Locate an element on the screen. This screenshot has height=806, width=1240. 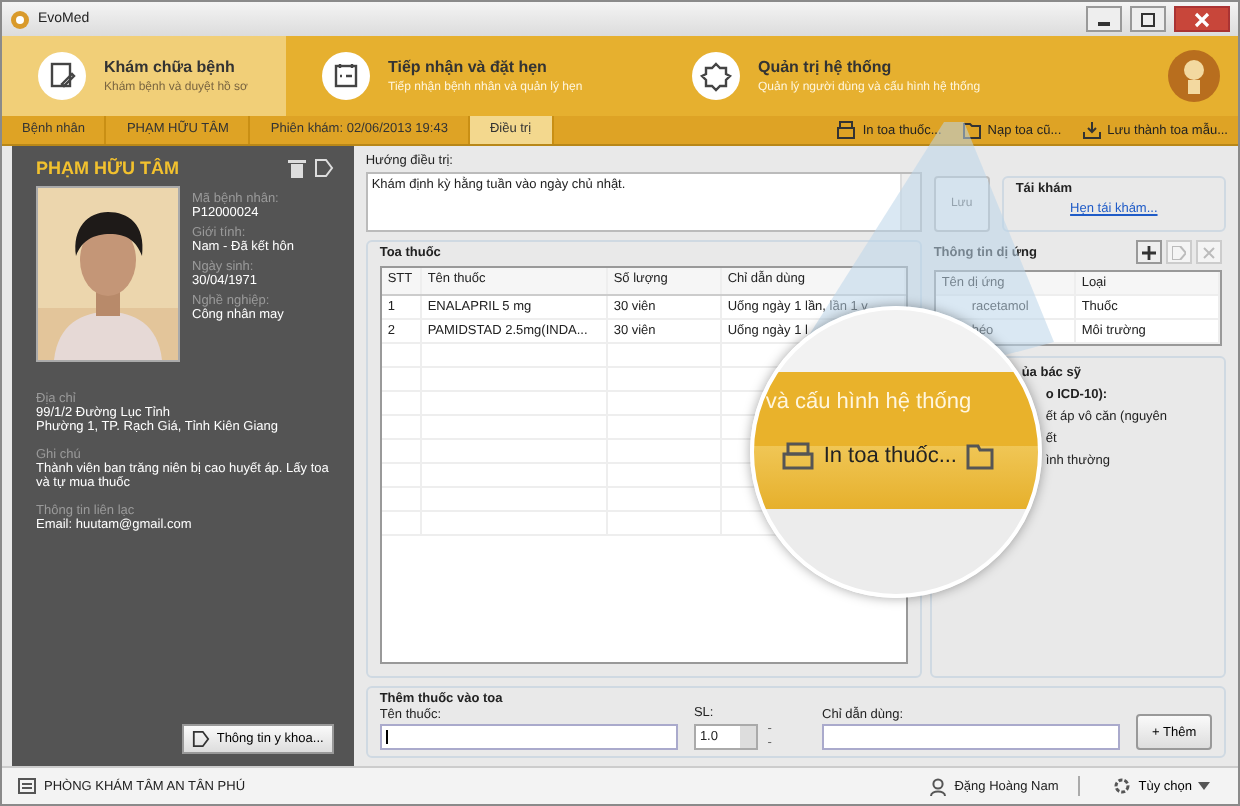
building-icon is located at coordinates (27, 786).